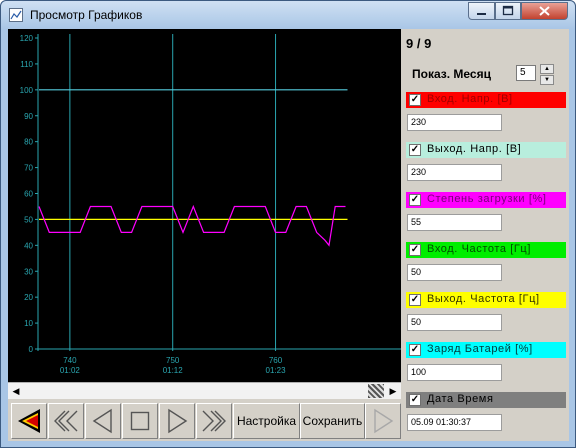  What do you see at coordinates (28, 116) in the screenshot?
I see `y-tick-label: 90` at bounding box center [28, 116].